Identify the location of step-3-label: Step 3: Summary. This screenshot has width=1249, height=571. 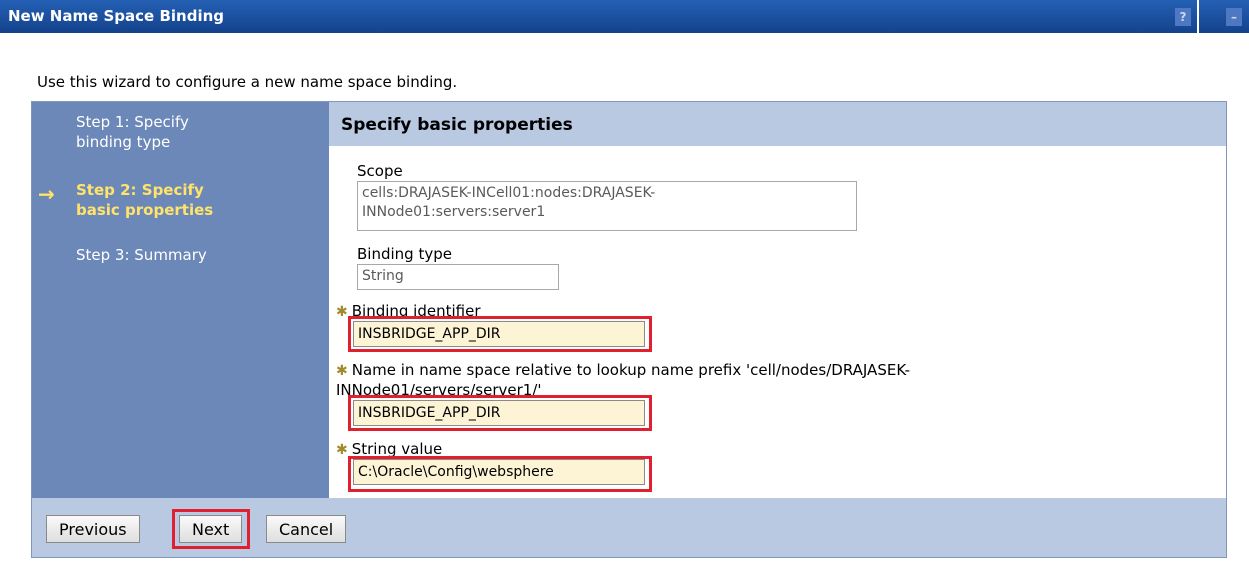
(141, 255).